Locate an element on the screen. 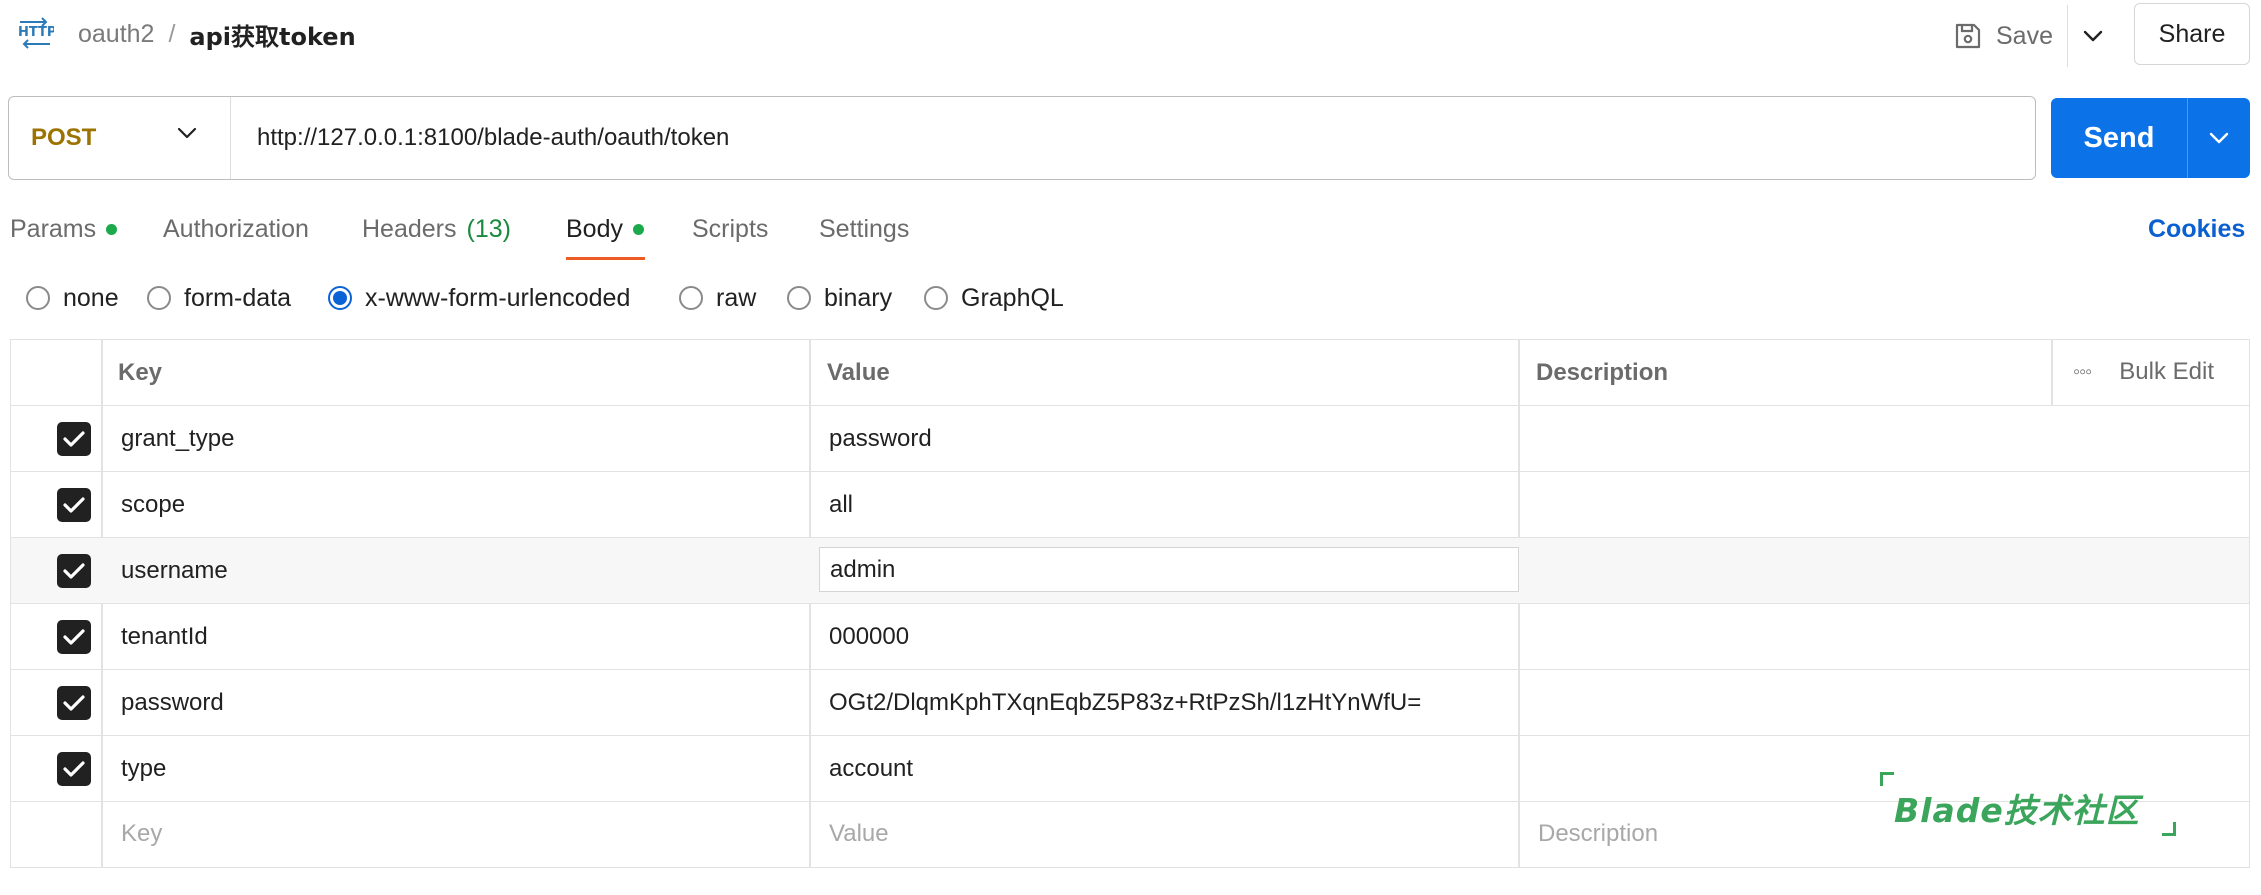  breadcrumb: oauth2 / api获取token is located at coordinates (217, 34).